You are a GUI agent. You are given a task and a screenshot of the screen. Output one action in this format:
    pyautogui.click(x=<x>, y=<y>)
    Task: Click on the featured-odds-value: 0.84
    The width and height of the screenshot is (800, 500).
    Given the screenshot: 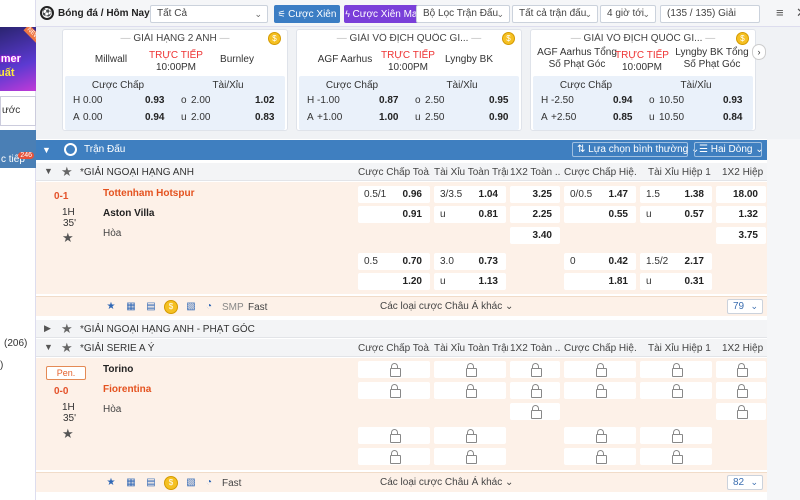 What is the action you would take?
    pyautogui.click(x=732, y=117)
    